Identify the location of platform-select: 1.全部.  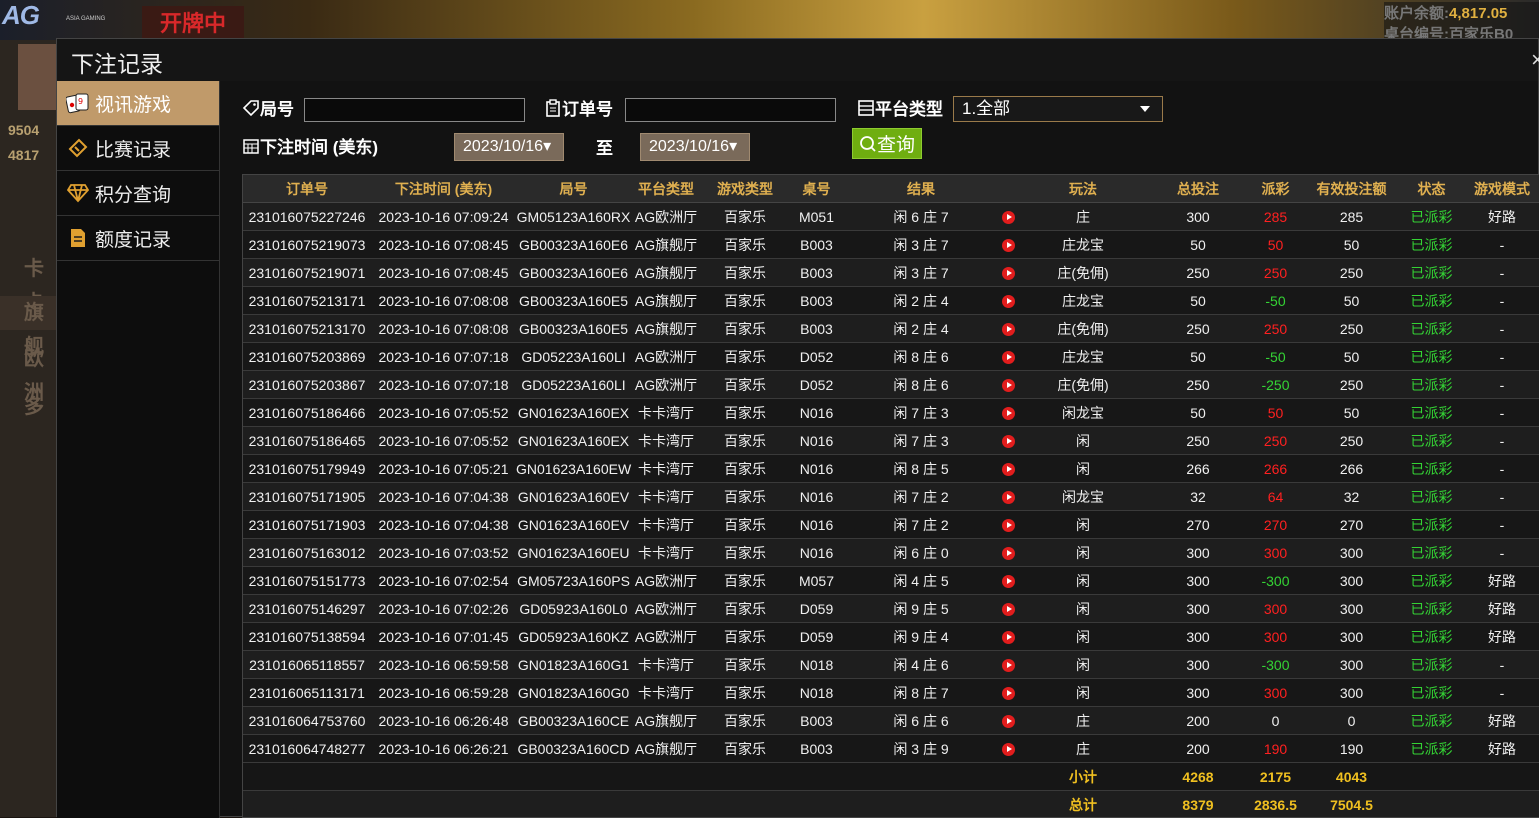
(1058, 109).